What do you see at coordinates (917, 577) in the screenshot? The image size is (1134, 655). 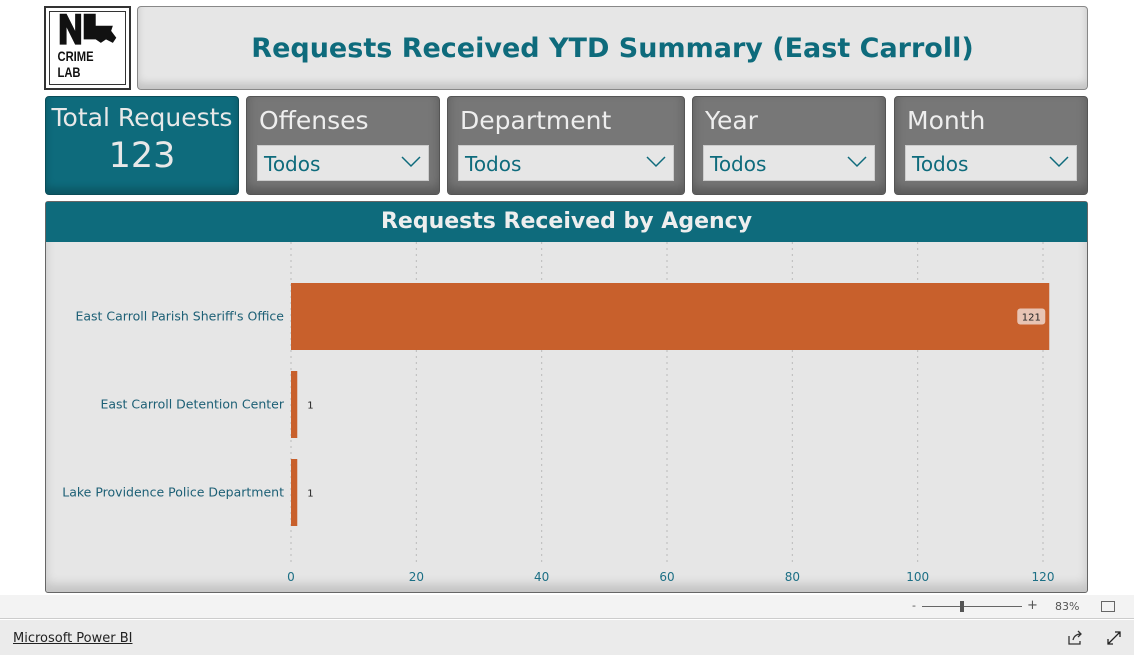 I see `x-tick-label: 100` at bounding box center [917, 577].